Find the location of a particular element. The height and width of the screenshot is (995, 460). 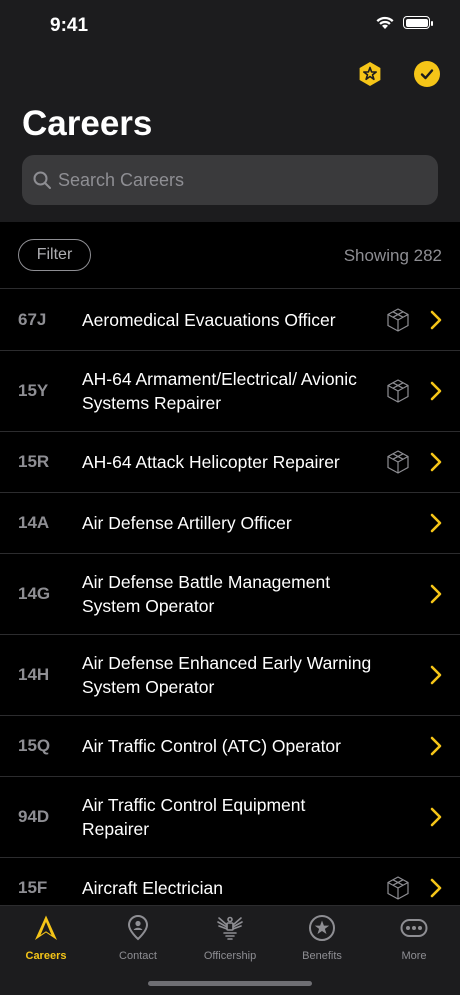

career-row: 14A Air Defense Artillery Officer is located at coordinates (230, 523).